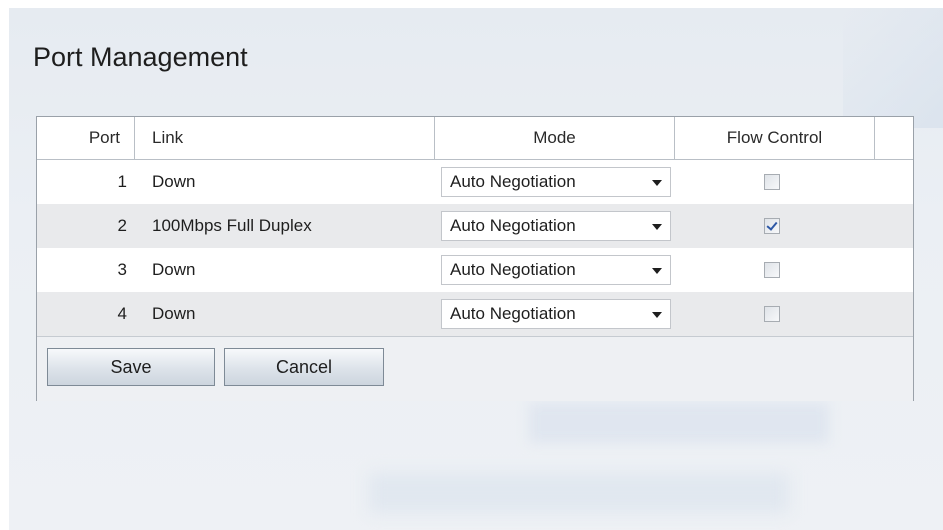 The image size is (943, 530). Describe the element at coordinates (475, 368) in the screenshot. I see `button-bar: Save Cancel` at that location.